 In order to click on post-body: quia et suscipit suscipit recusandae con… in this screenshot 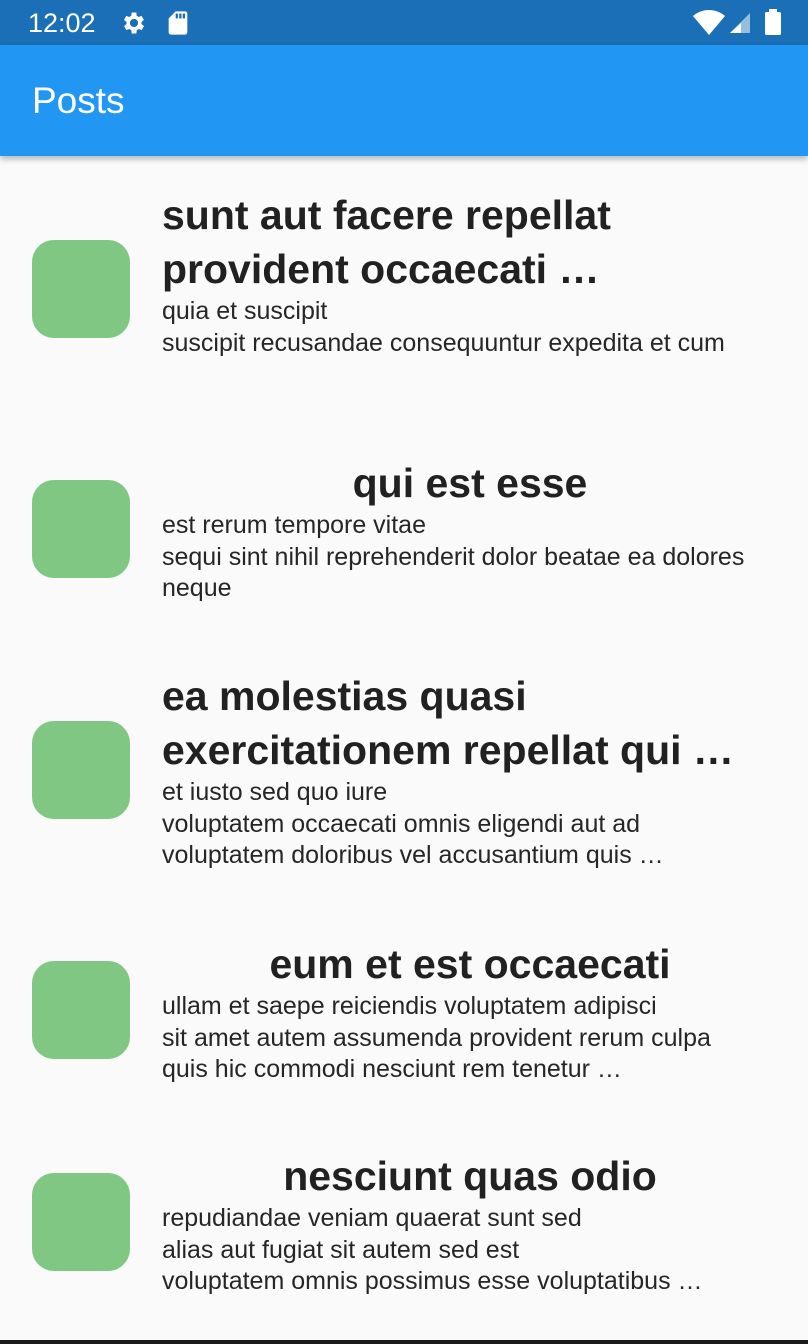, I will do `click(443, 327)`.